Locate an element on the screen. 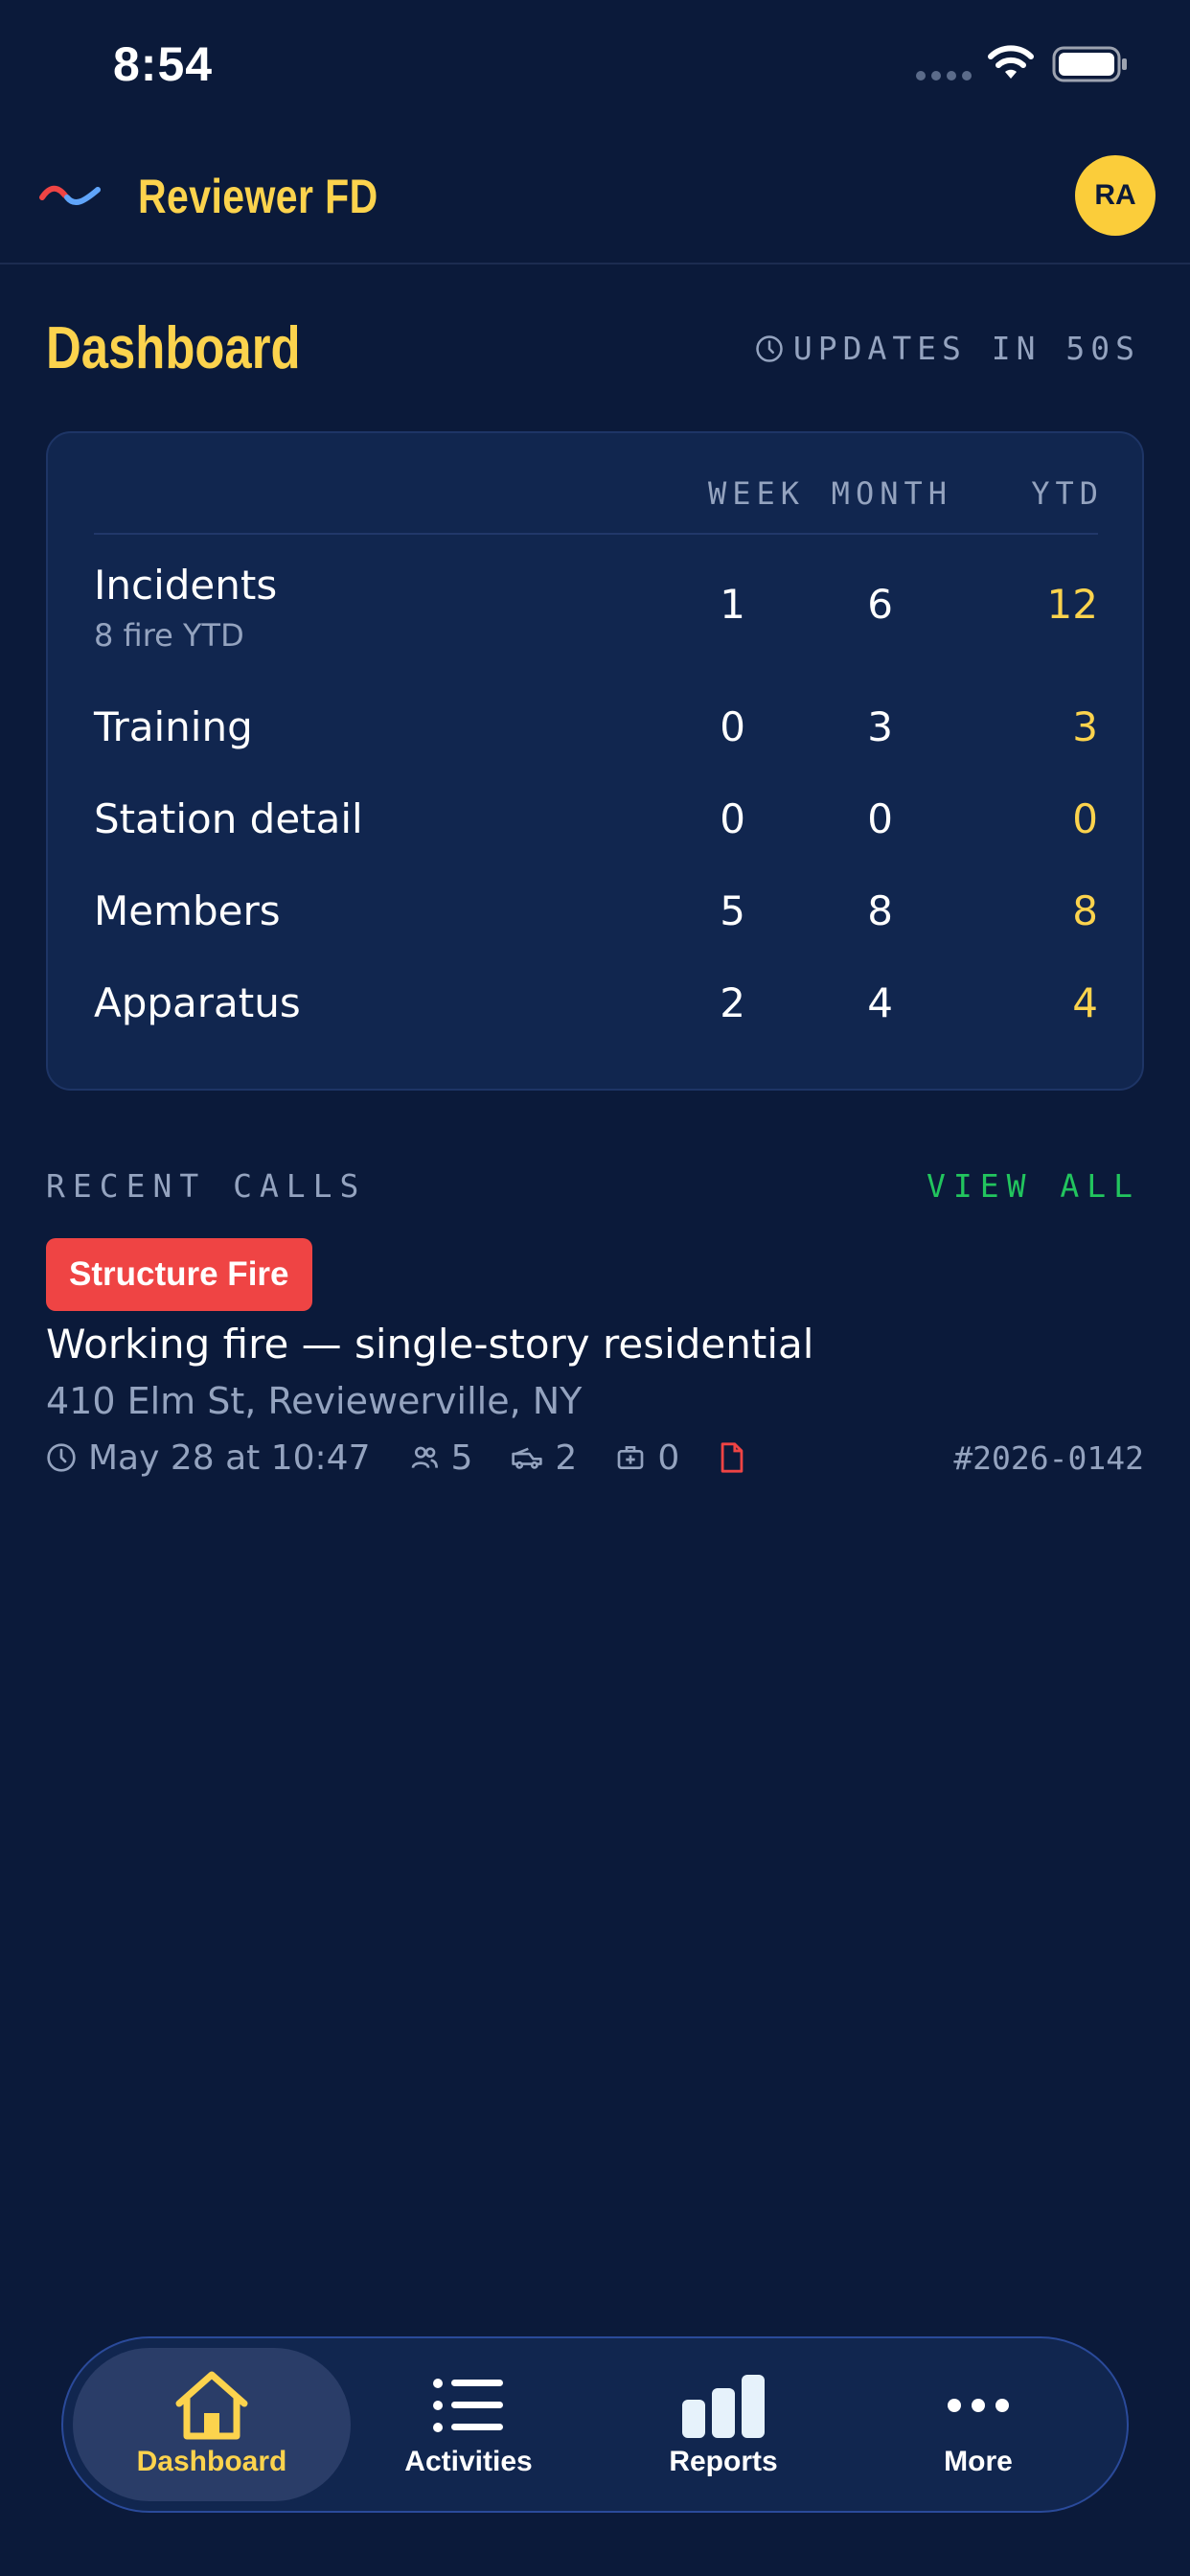 This screenshot has width=1190, height=2576. wave-logo-icon is located at coordinates (70, 195).